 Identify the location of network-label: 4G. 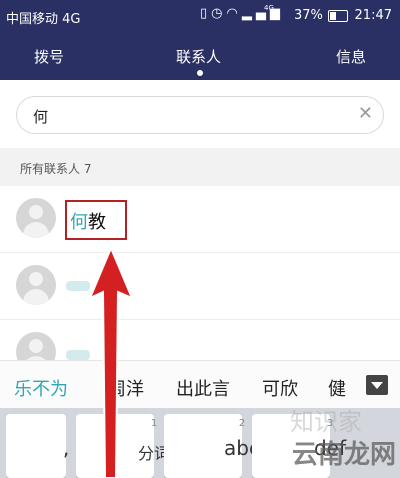
(269, 8).